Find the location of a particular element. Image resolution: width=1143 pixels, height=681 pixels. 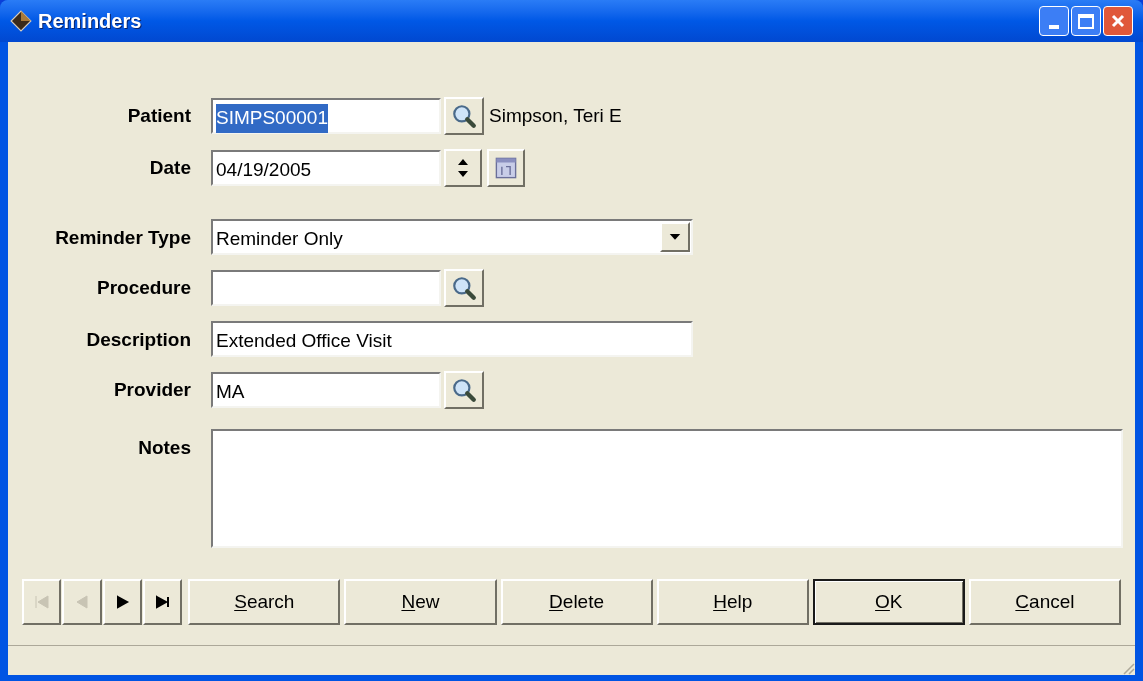

field-label: Description is located at coordinates (138, 340).